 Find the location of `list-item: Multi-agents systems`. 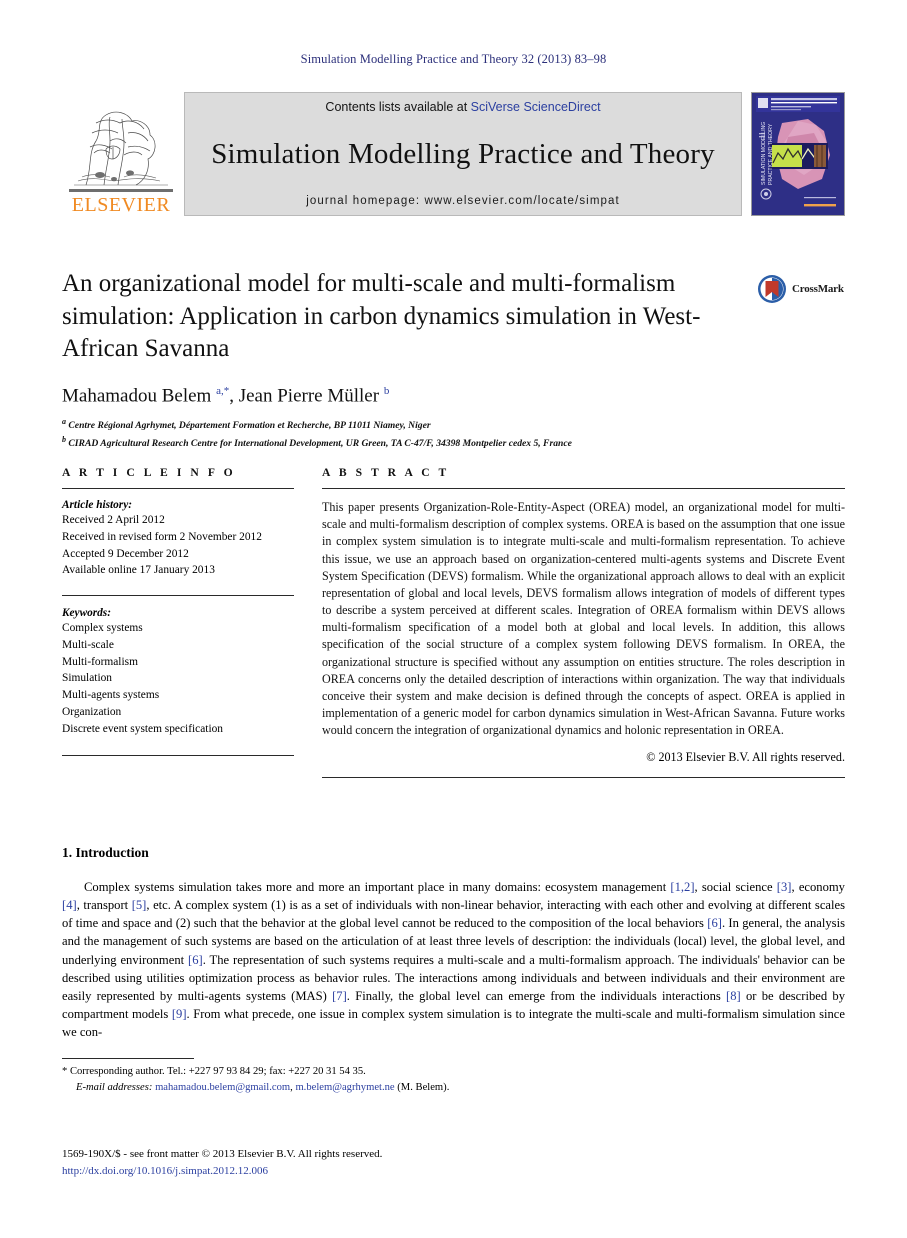

list-item: Multi-agents systems is located at coordinates (111, 695).